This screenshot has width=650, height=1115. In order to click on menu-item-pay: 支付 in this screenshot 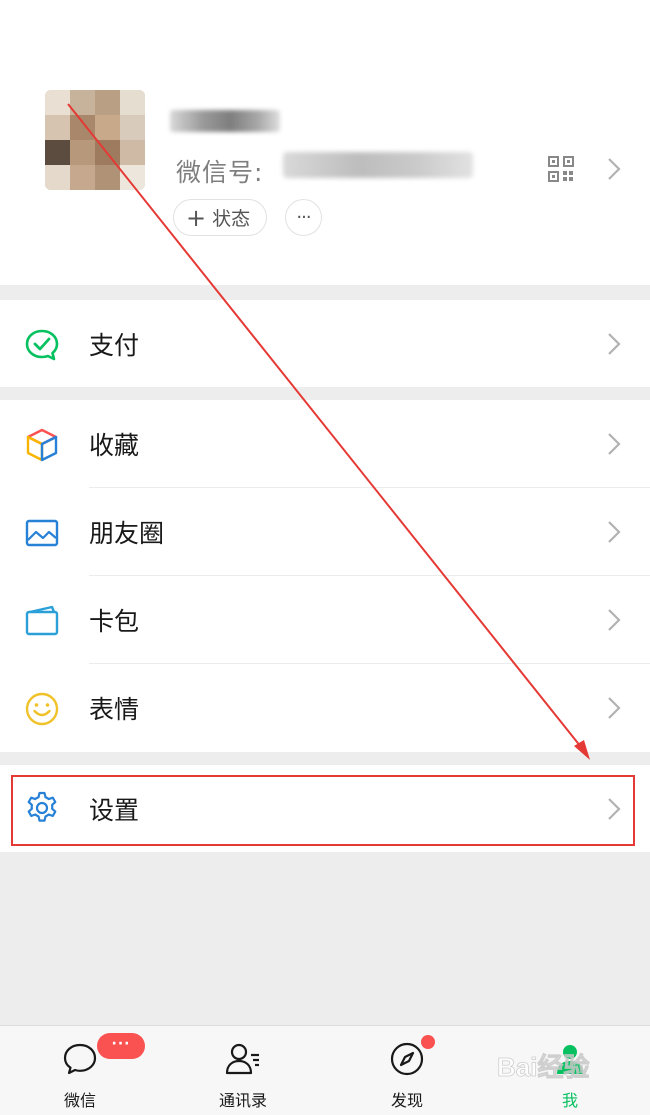, I will do `click(325, 343)`.